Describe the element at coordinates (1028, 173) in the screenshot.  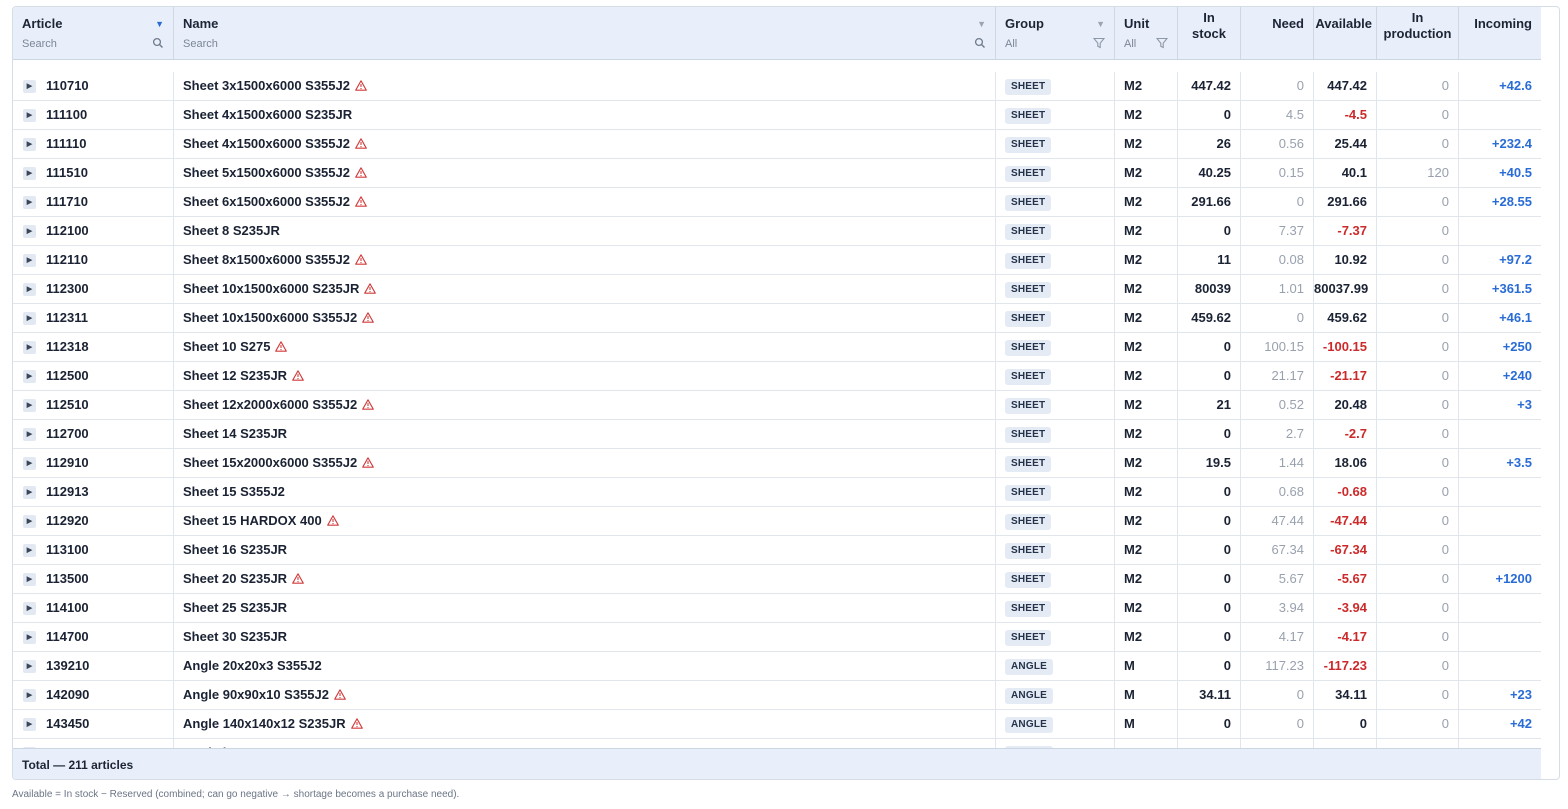
I see `group-badge: SHEET` at that location.